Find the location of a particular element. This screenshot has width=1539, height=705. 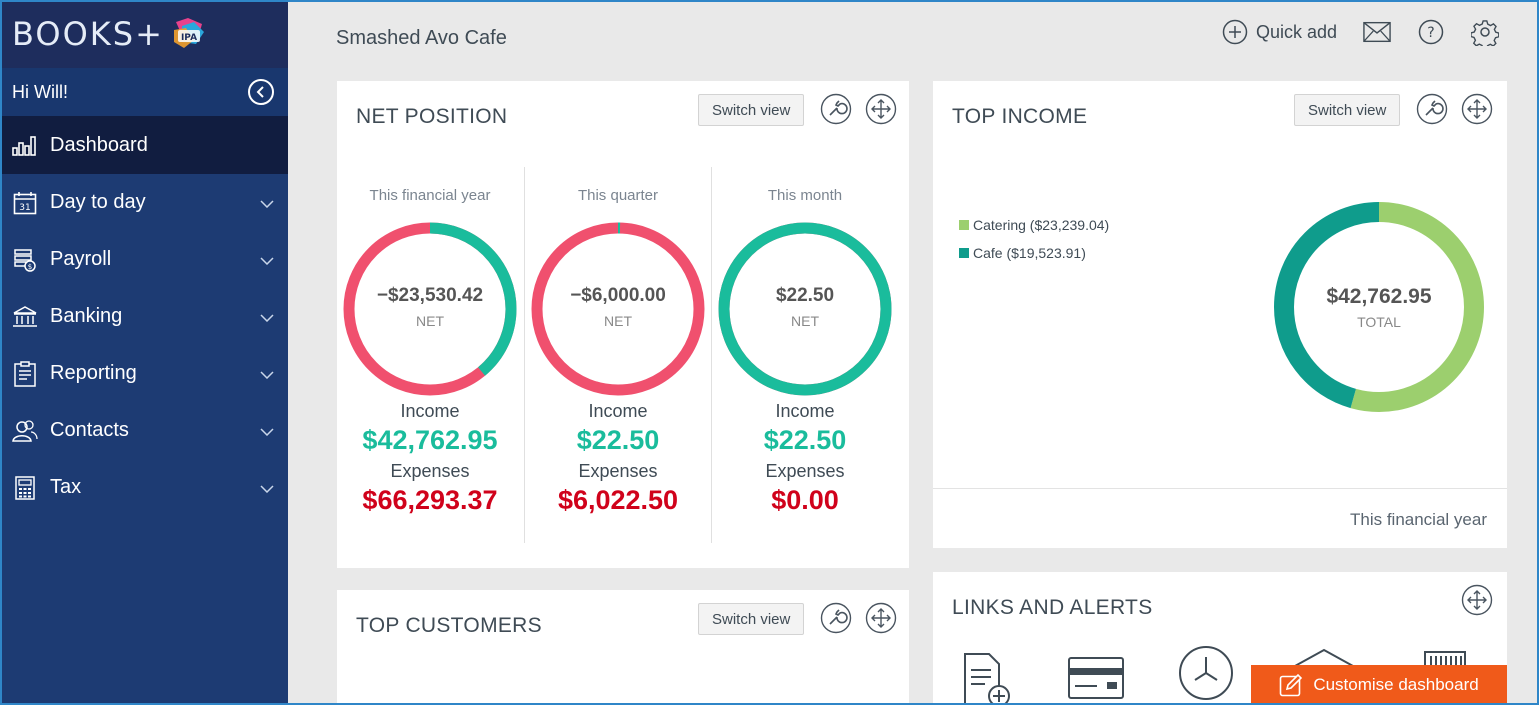

mail-icon is located at coordinates (1377, 32).